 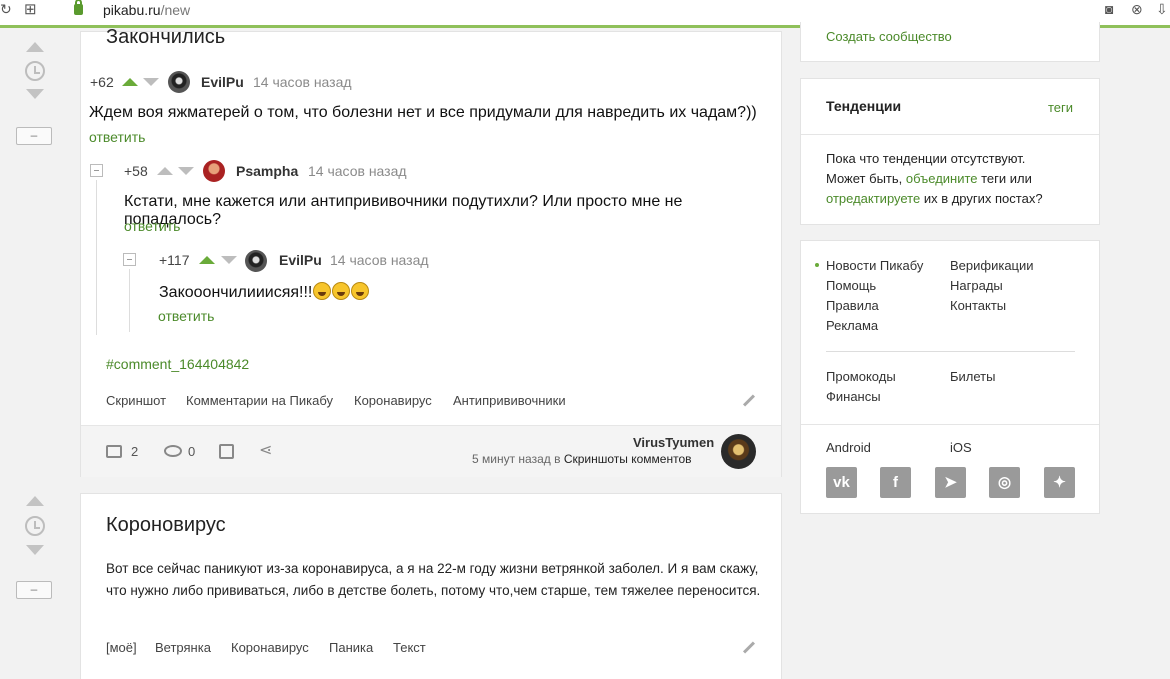 What do you see at coordinates (265, 450) in the screenshot?
I see `share-icon: ⋖` at bounding box center [265, 450].